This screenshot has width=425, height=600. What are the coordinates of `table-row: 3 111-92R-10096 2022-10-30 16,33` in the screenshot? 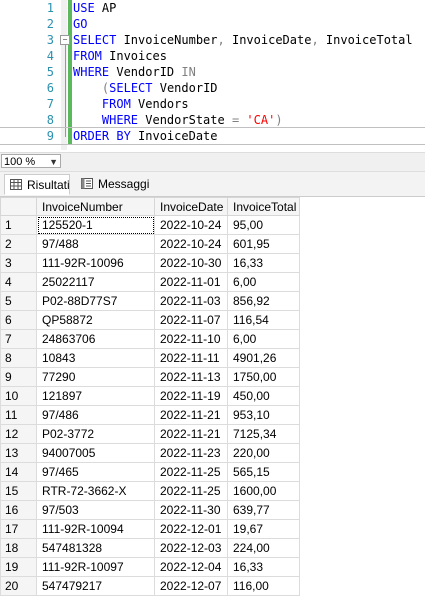 It's located at (150, 263).